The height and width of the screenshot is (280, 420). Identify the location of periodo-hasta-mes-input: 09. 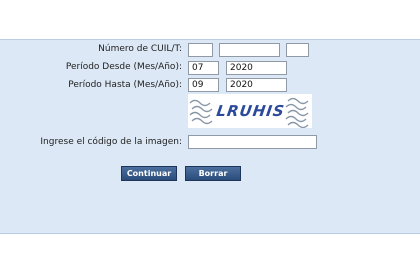
(203, 85).